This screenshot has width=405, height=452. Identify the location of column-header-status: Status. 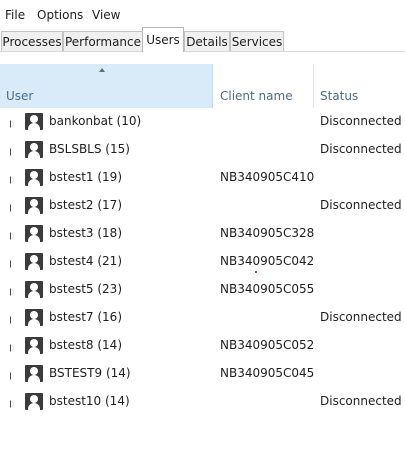
(339, 96).